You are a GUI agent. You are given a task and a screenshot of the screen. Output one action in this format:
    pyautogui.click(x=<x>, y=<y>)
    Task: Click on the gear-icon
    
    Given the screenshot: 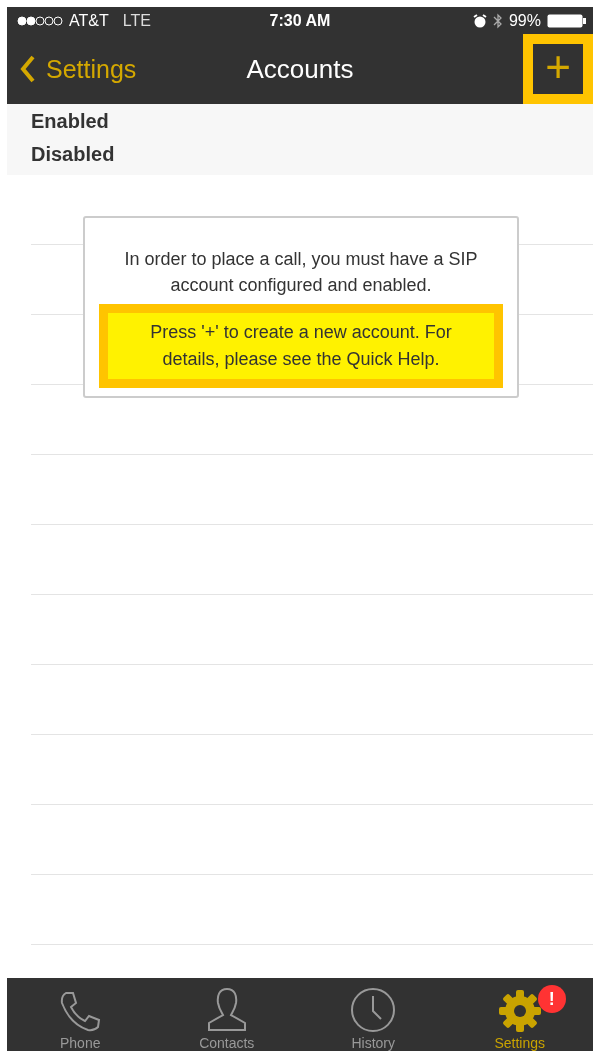 What is the action you would take?
    pyautogui.click(x=519, y=1011)
    